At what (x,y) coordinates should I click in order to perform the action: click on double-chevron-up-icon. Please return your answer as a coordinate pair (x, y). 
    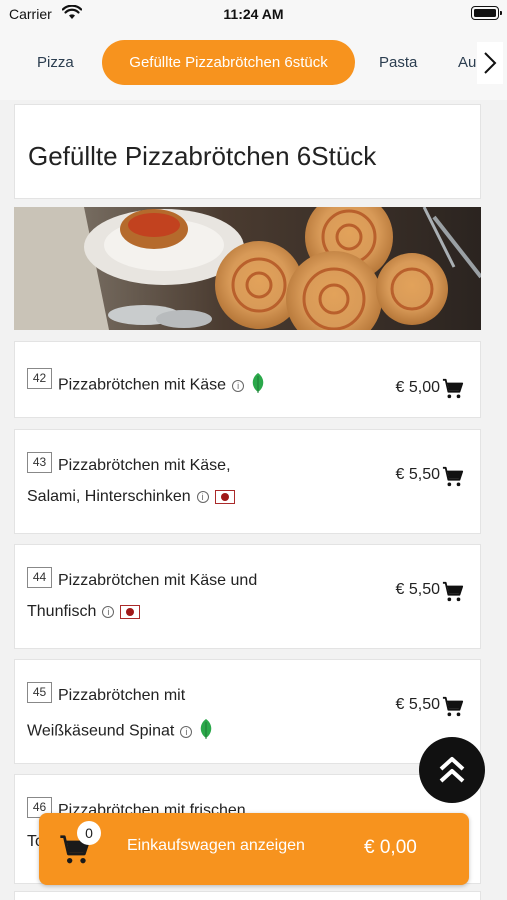
    Looking at the image, I should click on (452, 770).